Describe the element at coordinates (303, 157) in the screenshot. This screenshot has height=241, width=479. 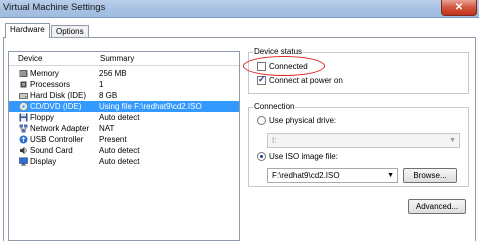
I see `use-iso-image-label: Use ISO image file:` at that location.